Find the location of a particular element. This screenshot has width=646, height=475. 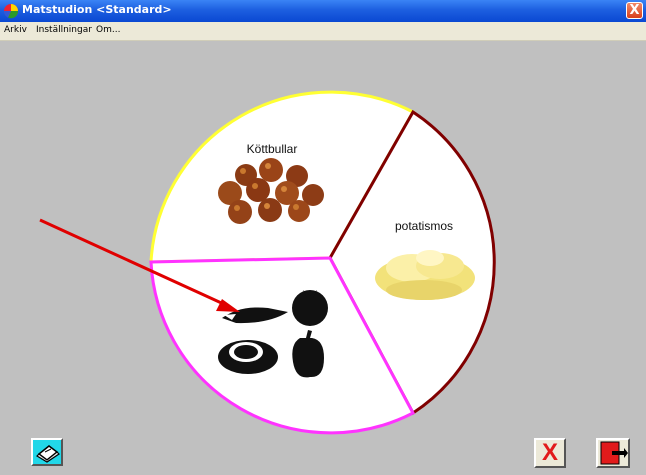

printer-icon is located at coordinates (48, 454).